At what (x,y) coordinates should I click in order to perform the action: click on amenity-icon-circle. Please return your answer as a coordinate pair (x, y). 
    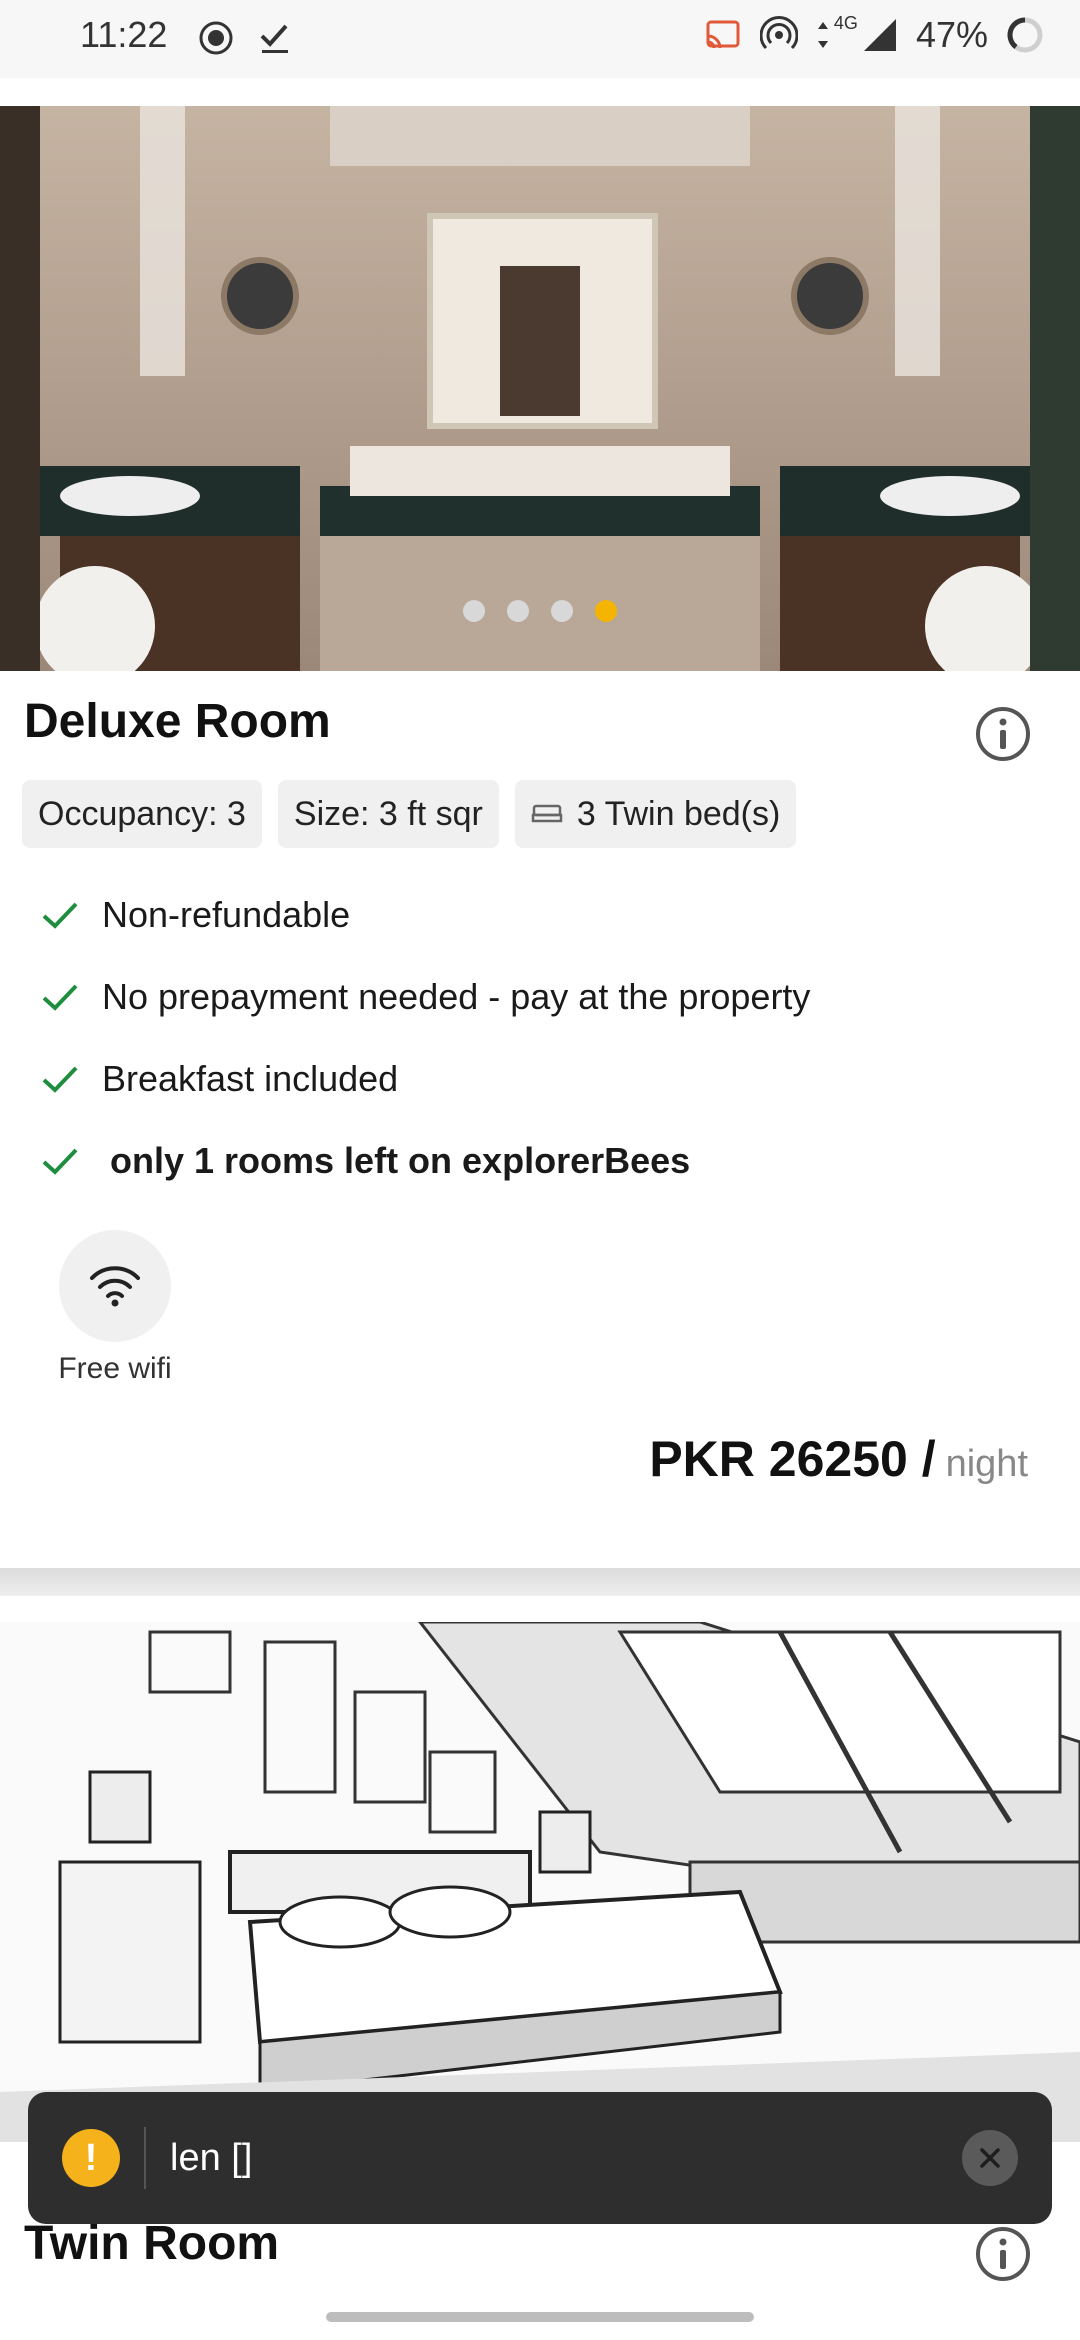
    Looking at the image, I should click on (115, 1286).